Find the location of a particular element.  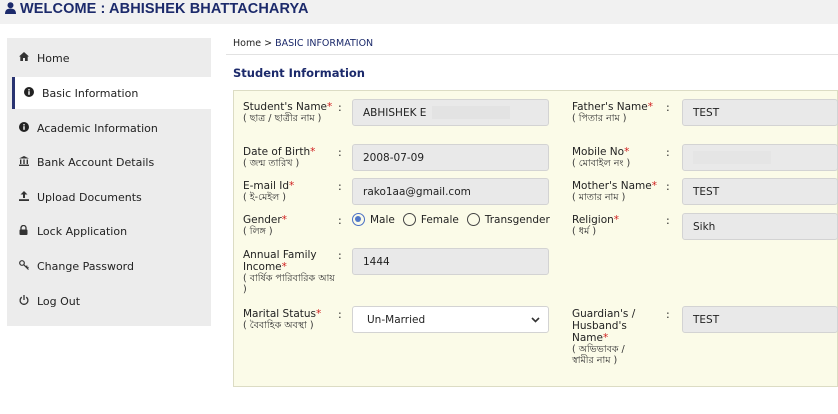

sidebar-item-lock-application: Lock Application is located at coordinates (109, 231).